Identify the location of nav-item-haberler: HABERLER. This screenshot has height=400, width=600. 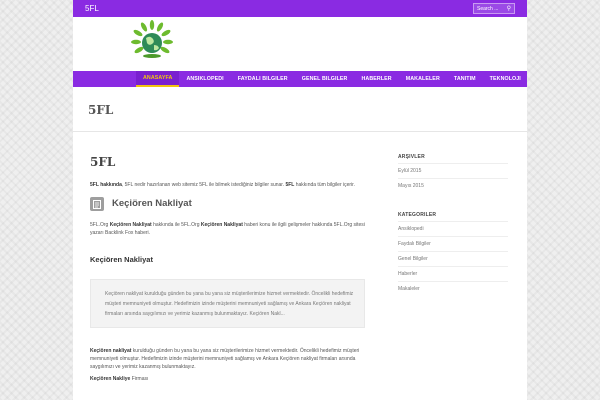
(376, 79).